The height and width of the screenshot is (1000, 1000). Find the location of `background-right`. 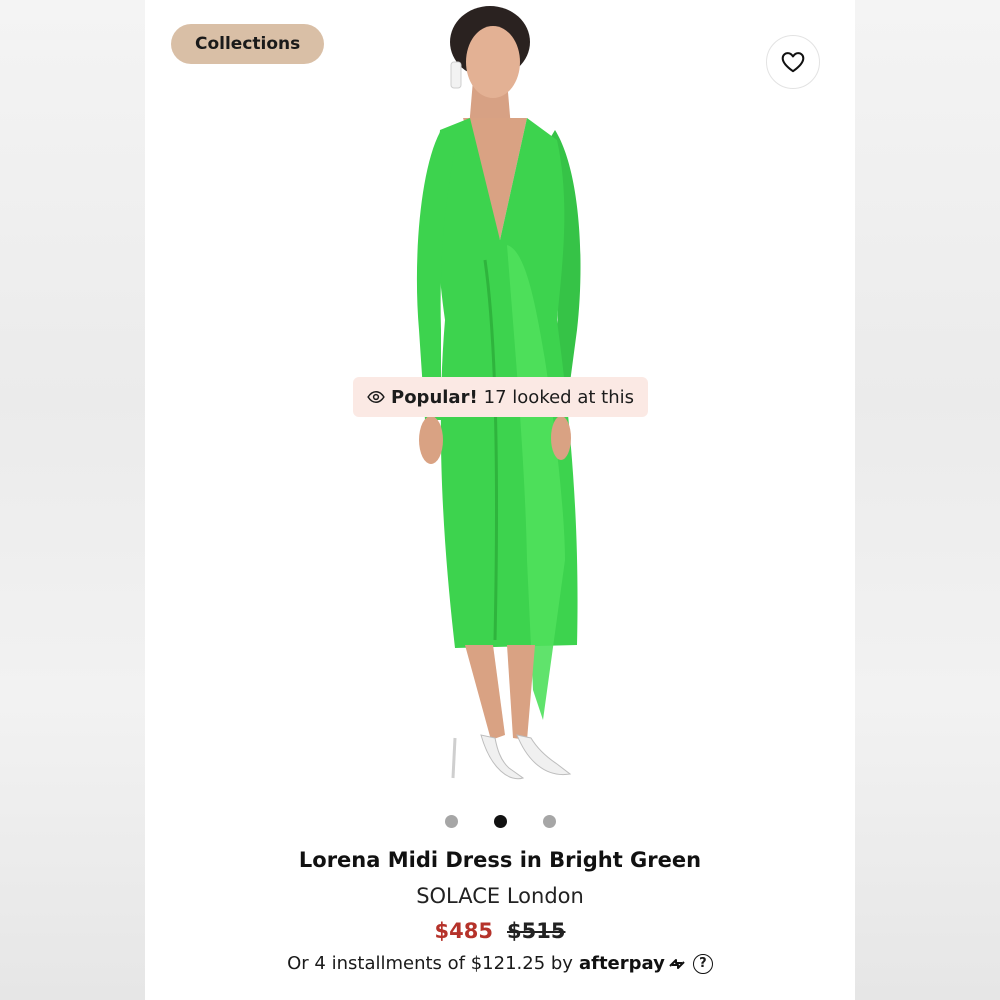

background-right is located at coordinates (927, 500).